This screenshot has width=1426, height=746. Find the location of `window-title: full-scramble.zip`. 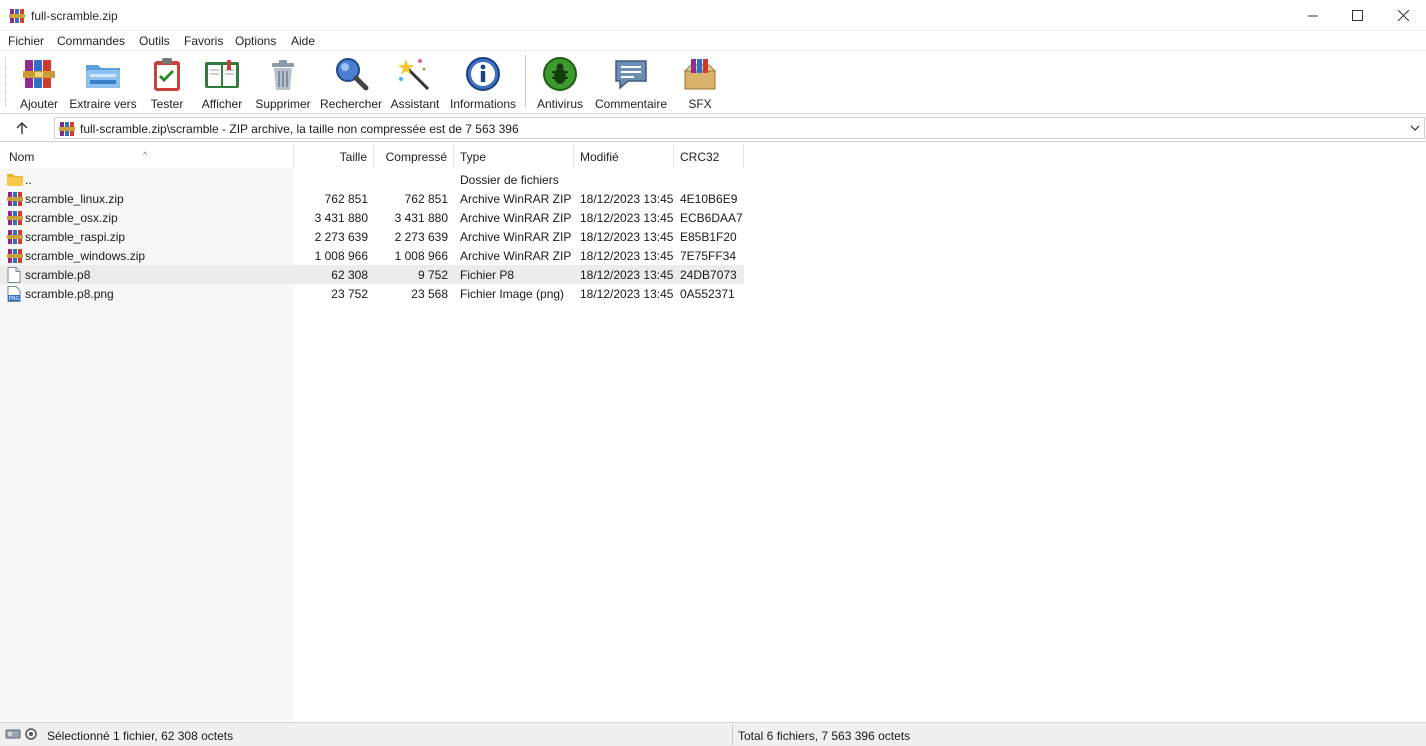

window-title: full-scramble.zip is located at coordinates (74, 16).